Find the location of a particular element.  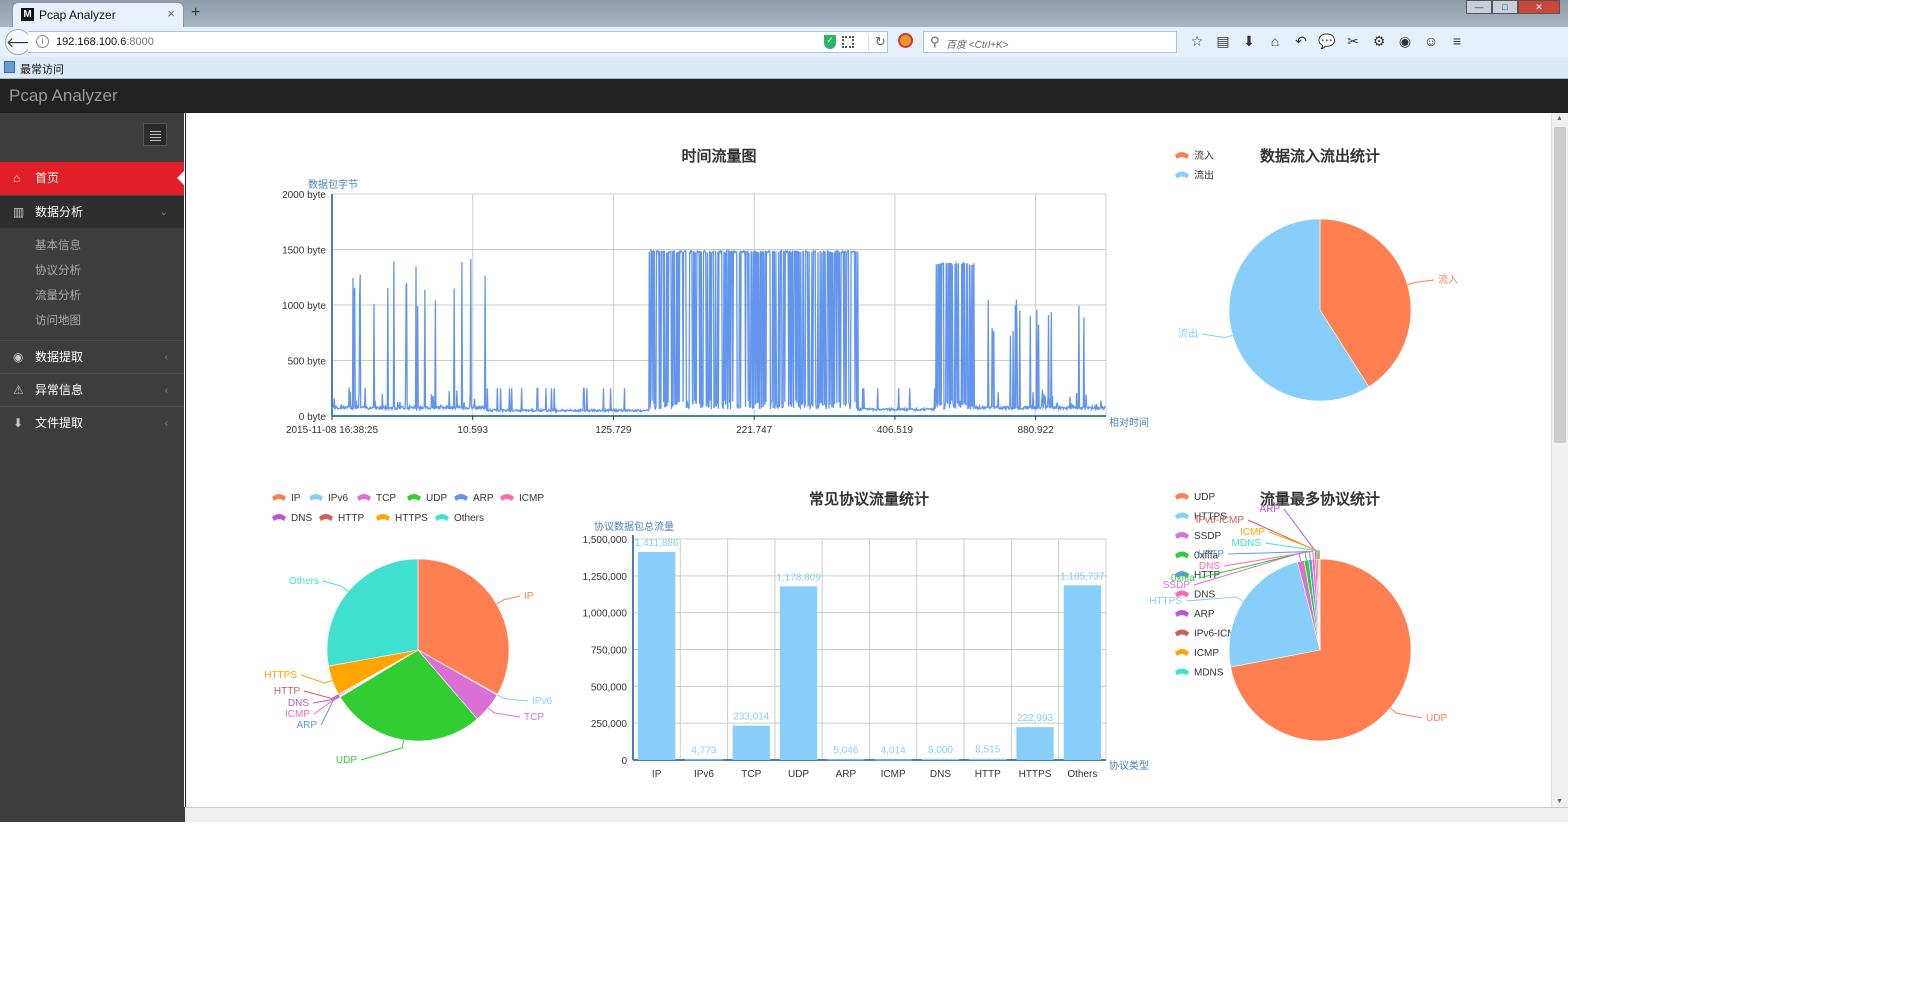

scroll-down-arrow: ▼ is located at coordinates (1559, 801).